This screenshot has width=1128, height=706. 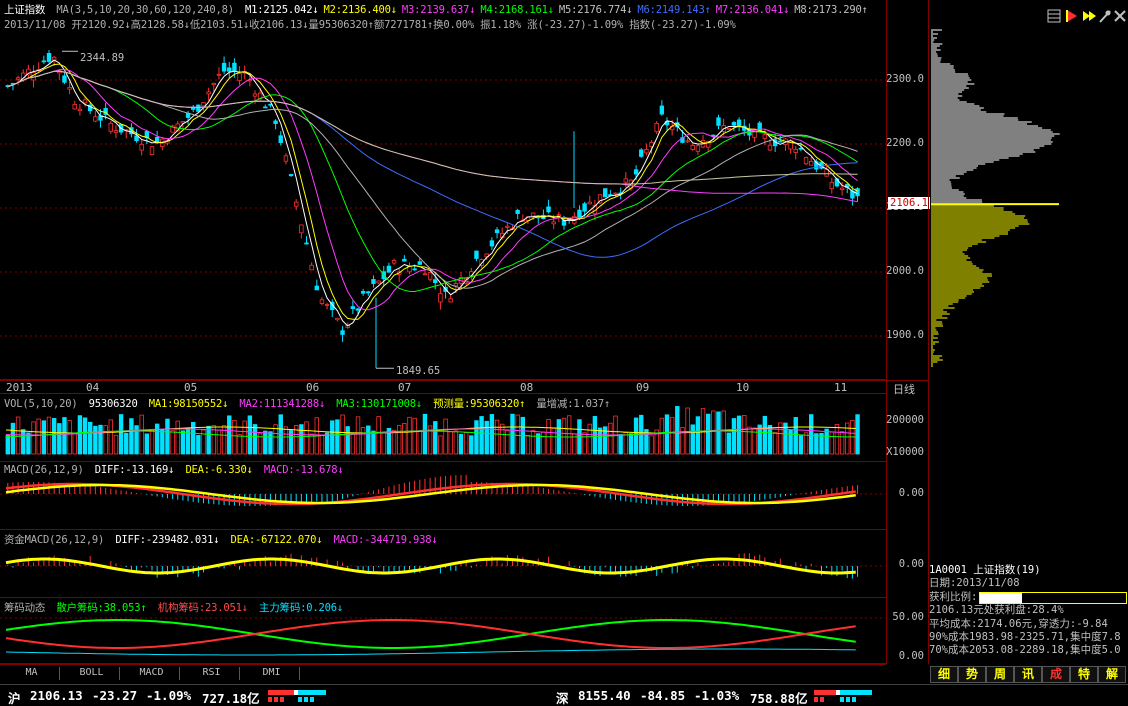 I want to click on profit-row: 获利比例: 28.4%, so click(x=1028, y=597).